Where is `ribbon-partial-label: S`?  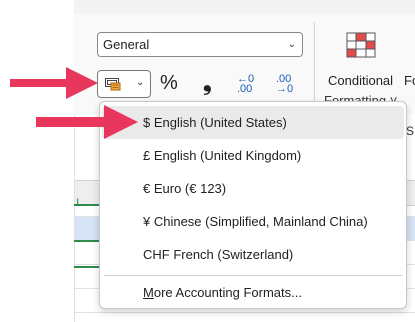 ribbon-partial-label: S is located at coordinates (410, 131).